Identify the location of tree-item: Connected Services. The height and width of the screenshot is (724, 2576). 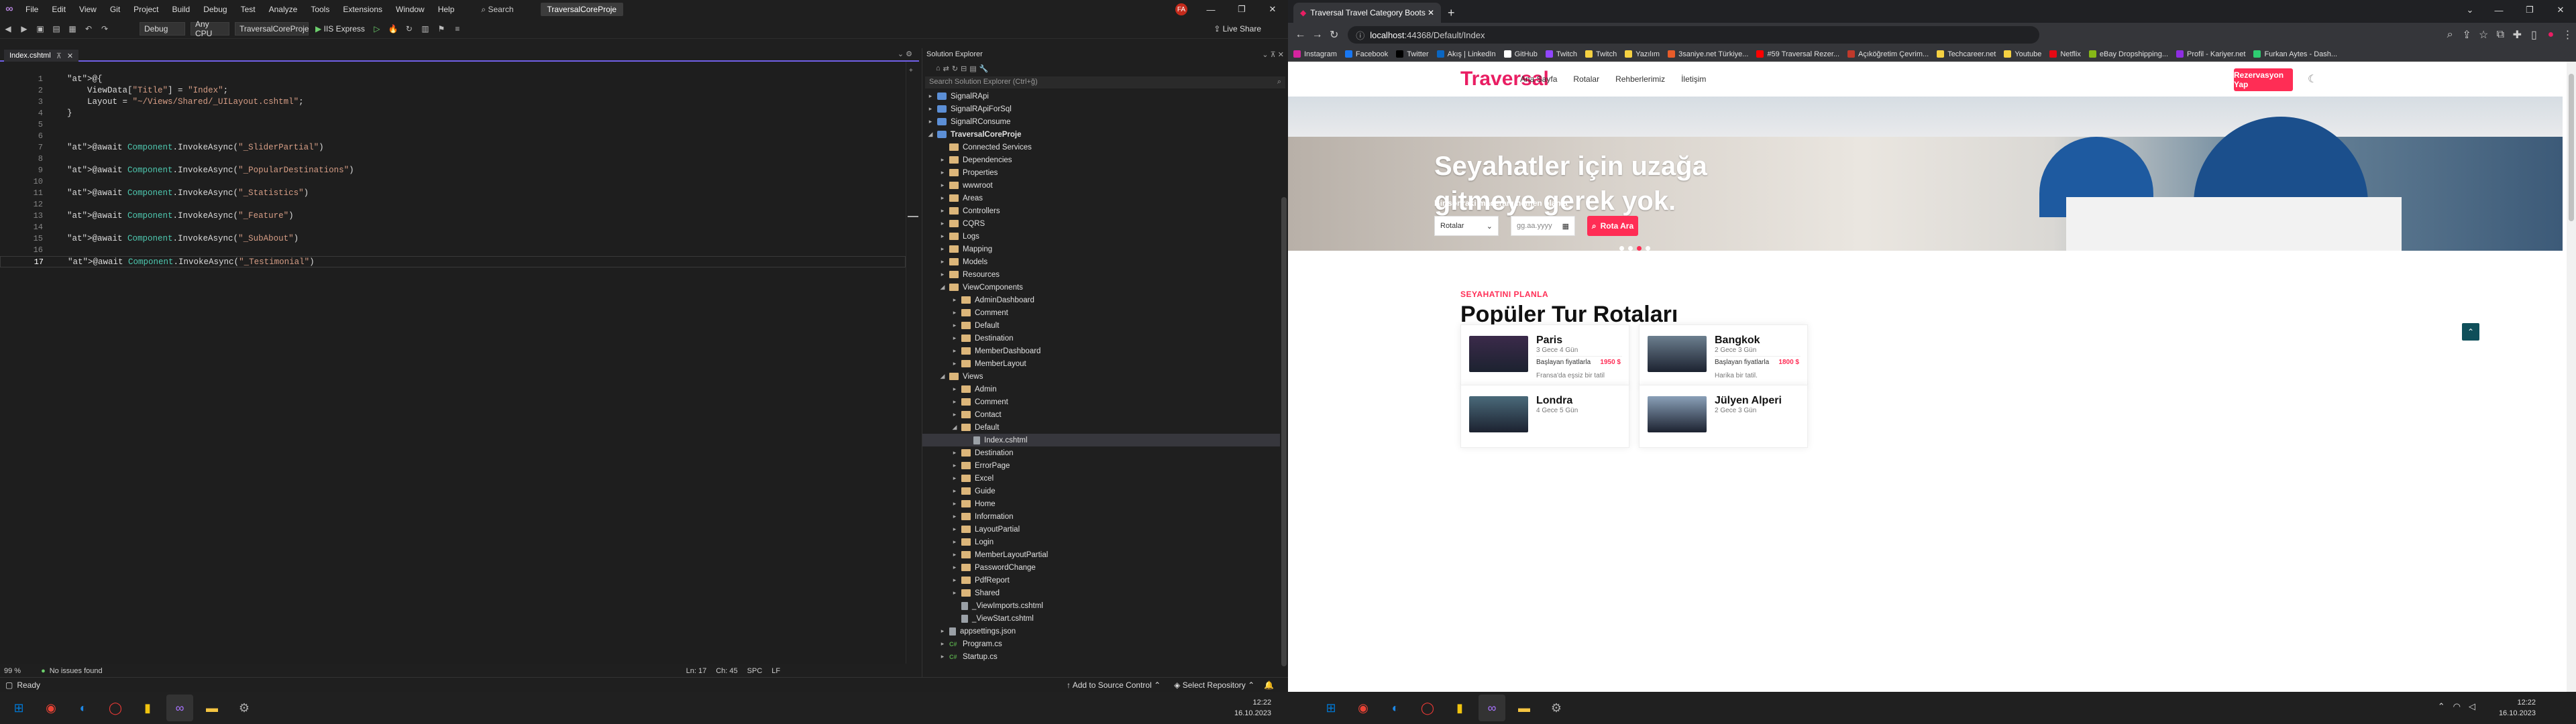
(1105, 147).